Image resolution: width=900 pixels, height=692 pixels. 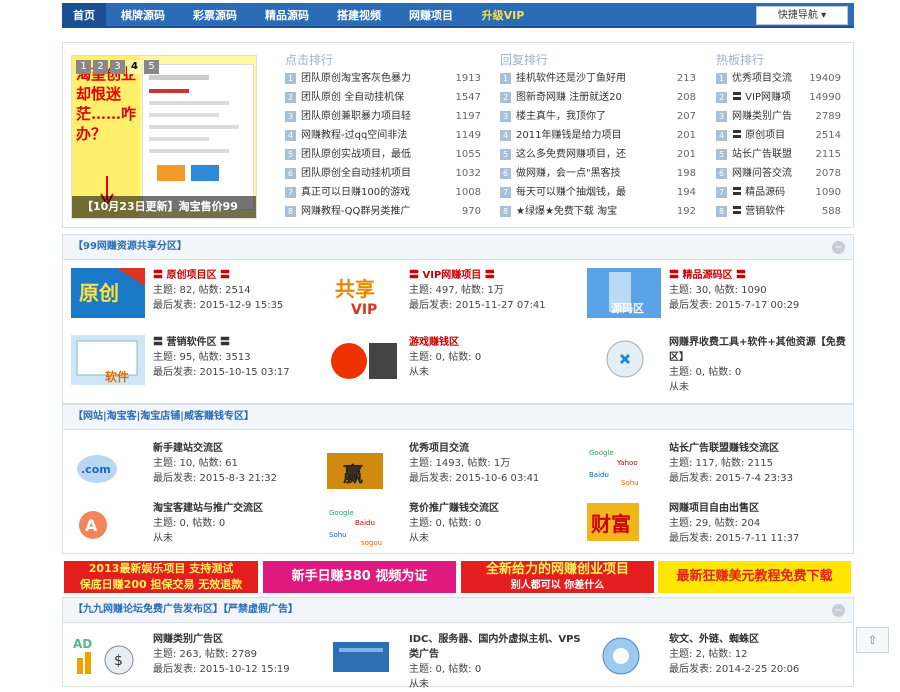 I want to click on ranking-row: 5 这么多免费网赚项目，还 201, so click(x=598, y=154).